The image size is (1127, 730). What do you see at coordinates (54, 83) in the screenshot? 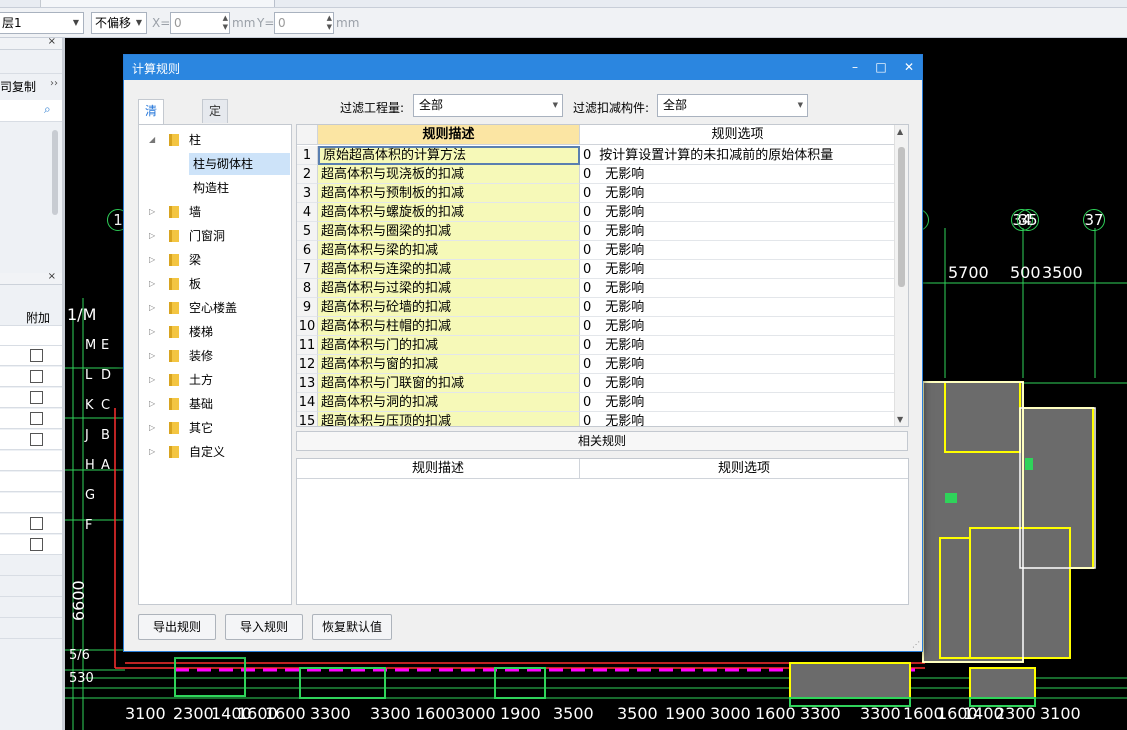
I see `more-icon: ››` at bounding box center [54, 83].